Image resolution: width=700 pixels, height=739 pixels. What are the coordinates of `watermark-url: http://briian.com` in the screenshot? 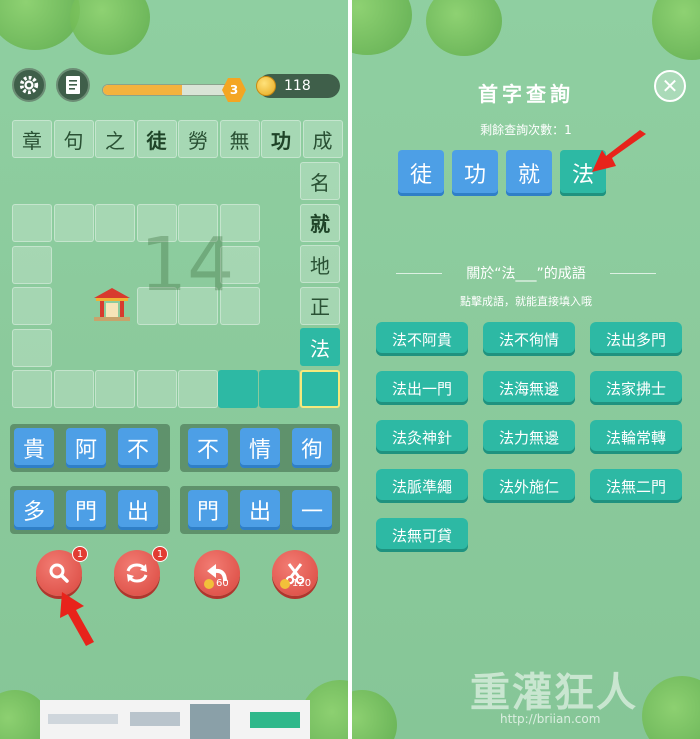 It's located at (550, 719).